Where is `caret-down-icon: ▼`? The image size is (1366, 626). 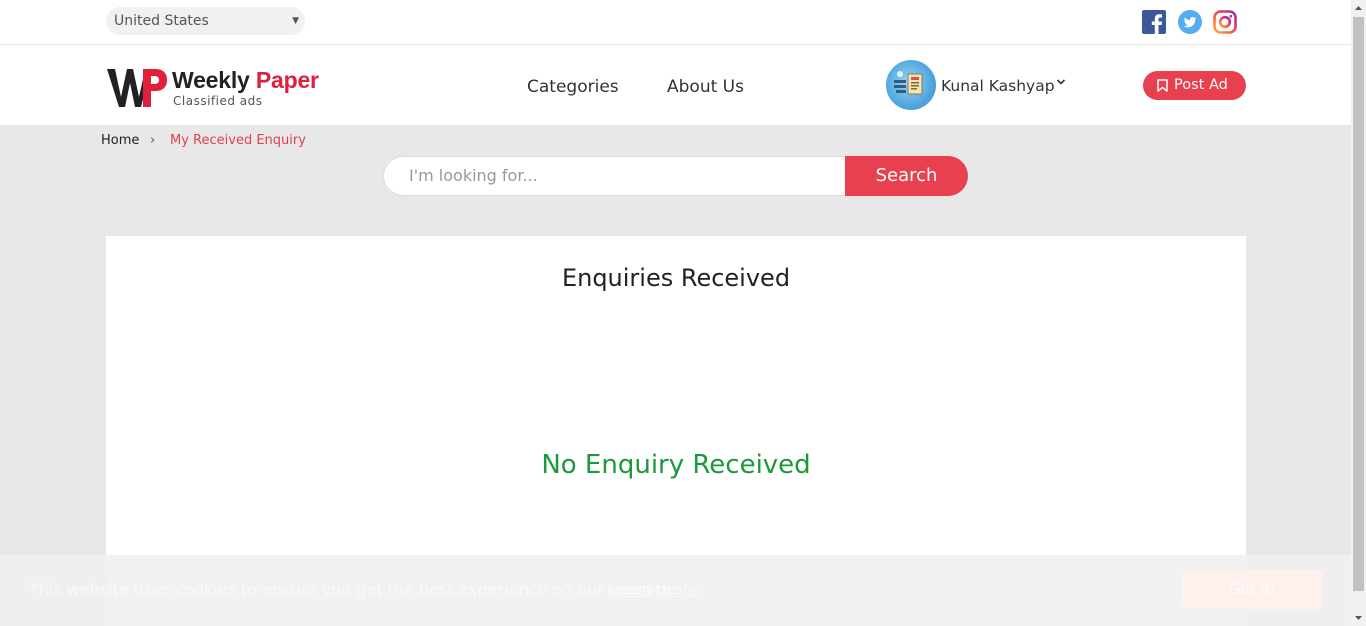 caret-down-icon: ▼ is located at coordinates (295, 21).